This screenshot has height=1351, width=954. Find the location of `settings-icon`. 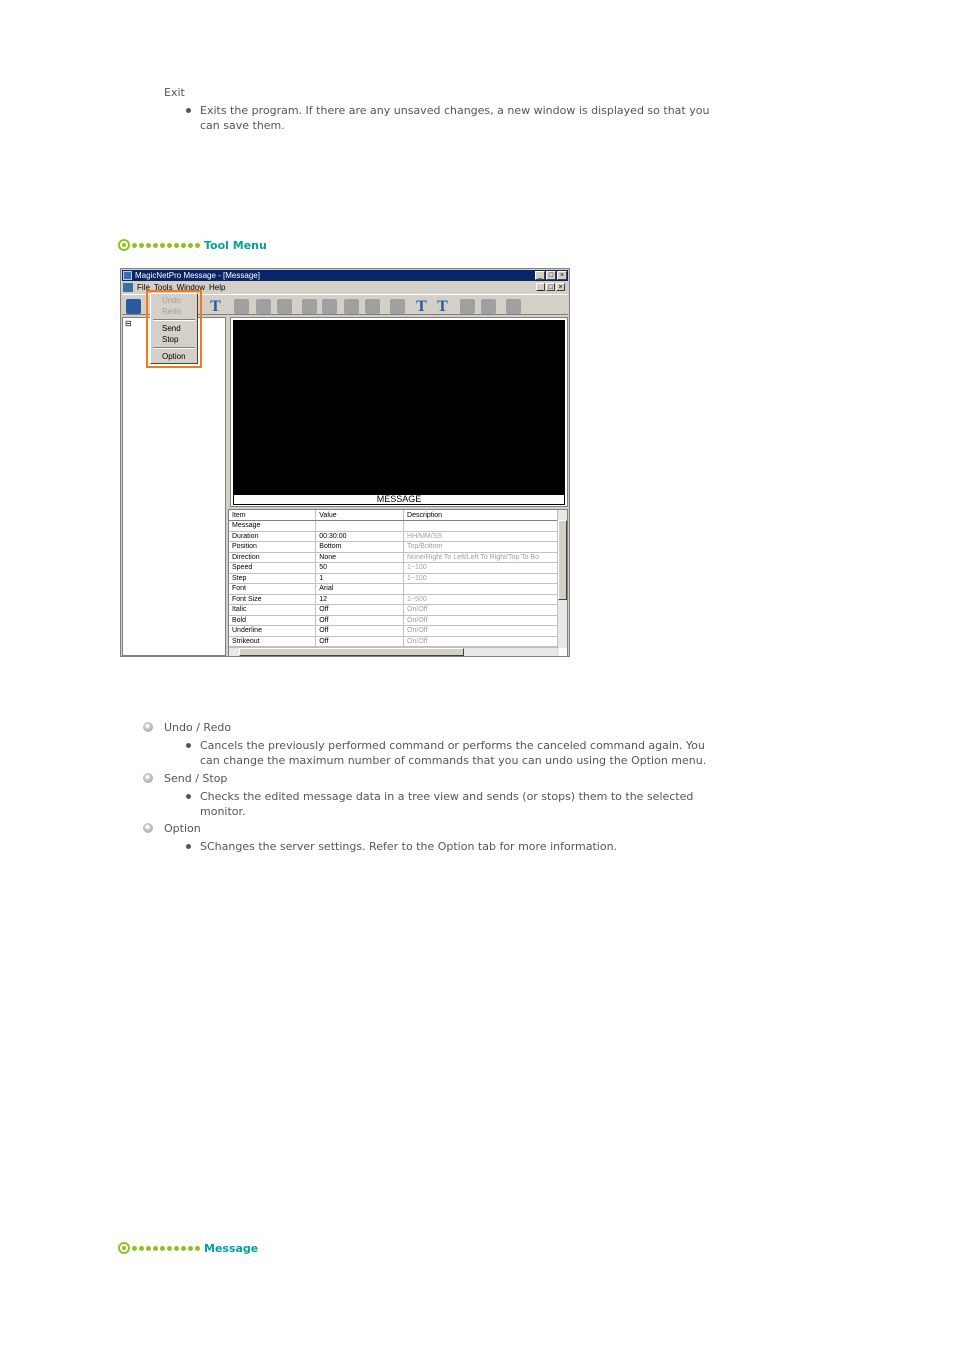

settings-icon is located at coordinates (397, 306).